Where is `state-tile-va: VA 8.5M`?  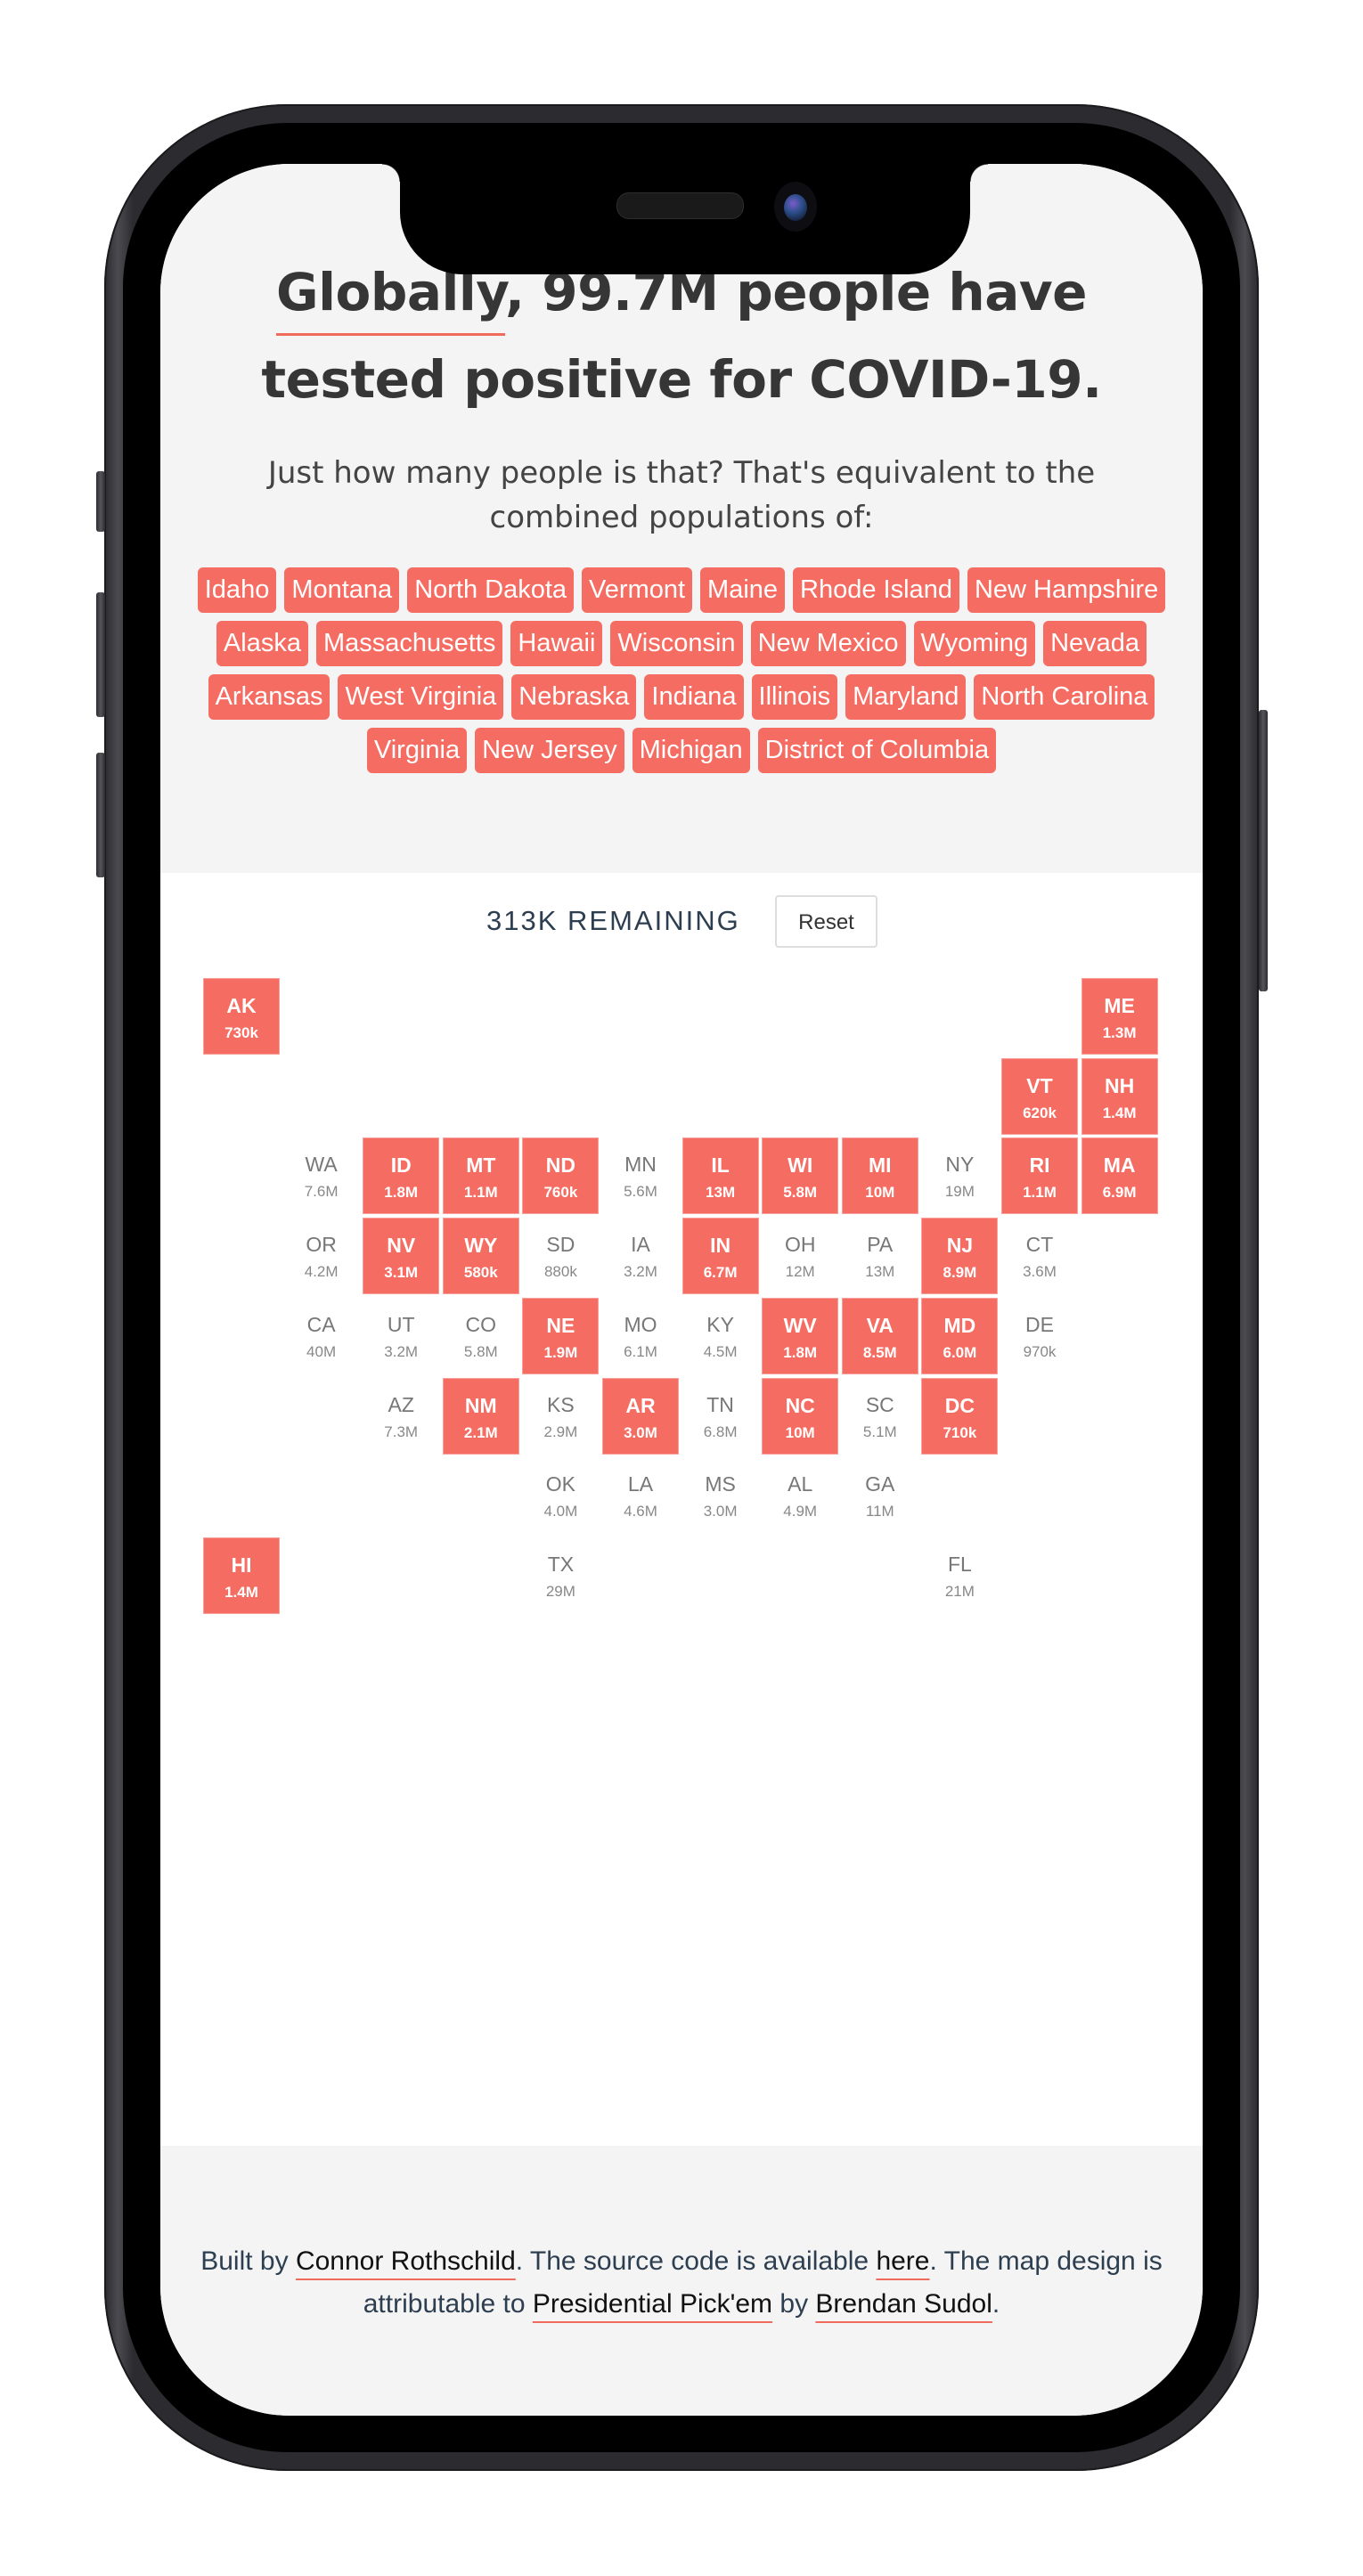
state-tile-va: VA 8.5M is located at coordinates (880, 1336).